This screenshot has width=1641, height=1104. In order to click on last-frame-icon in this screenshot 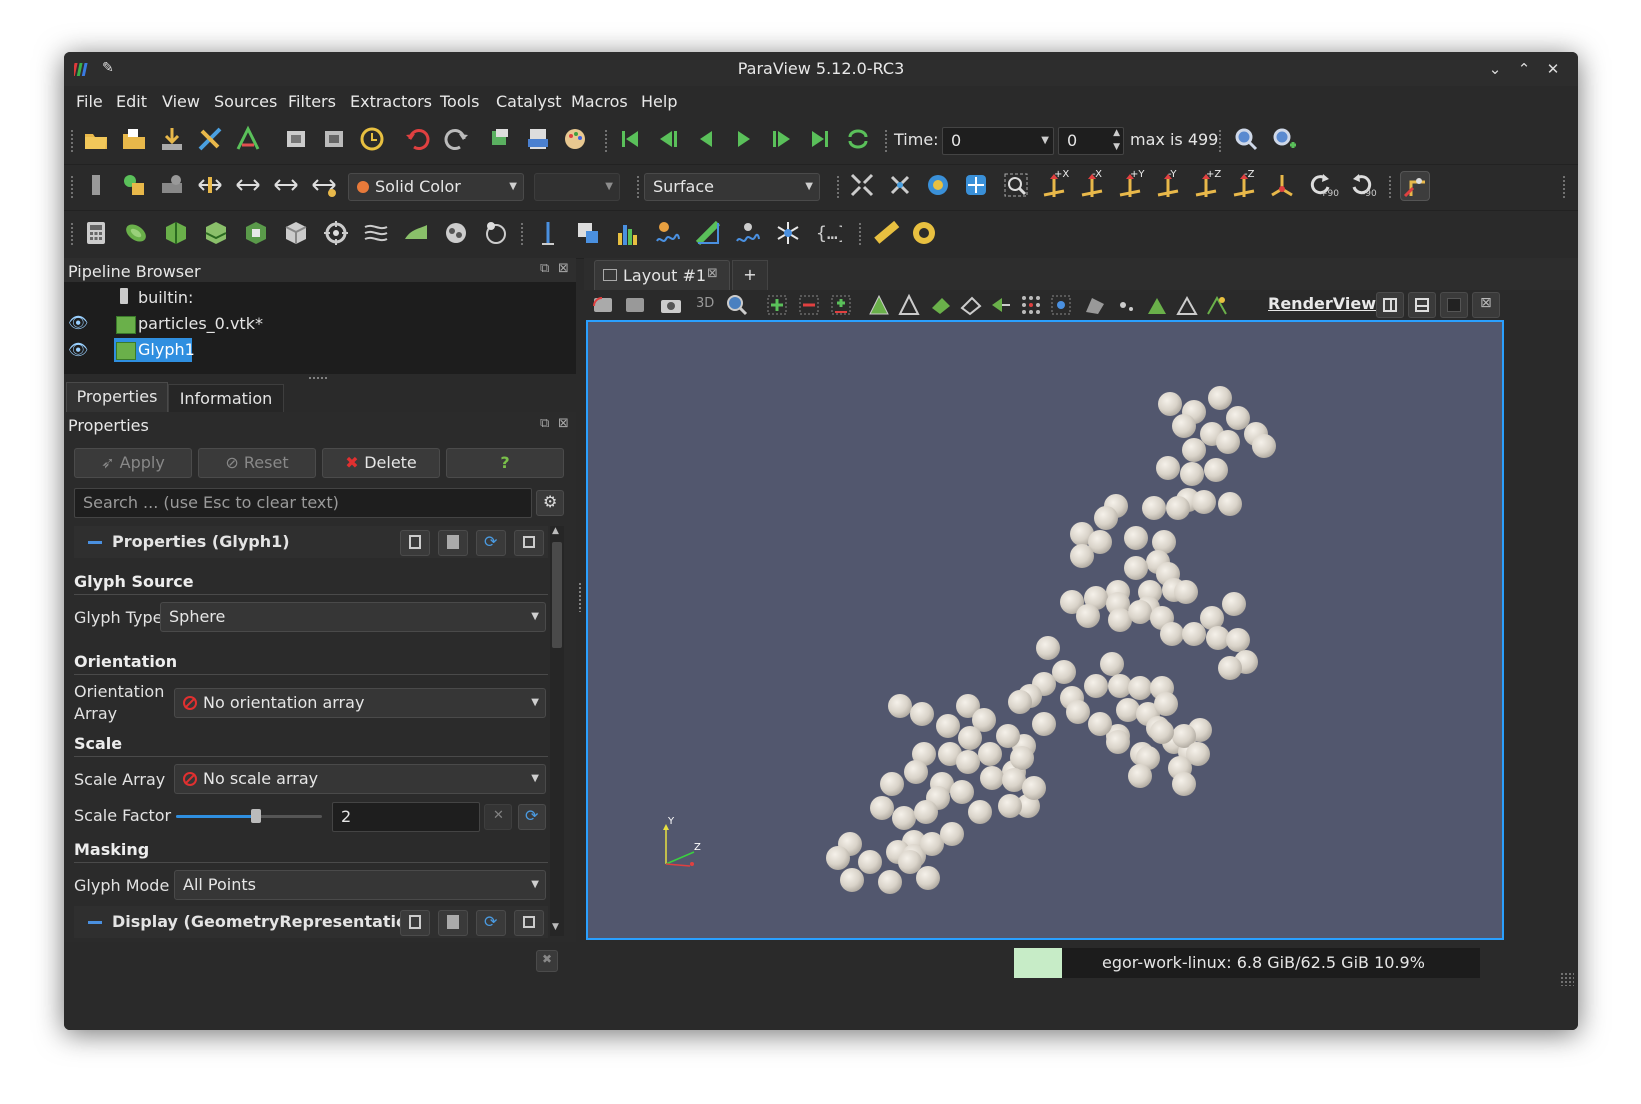, I will do `click(820, 139)`.